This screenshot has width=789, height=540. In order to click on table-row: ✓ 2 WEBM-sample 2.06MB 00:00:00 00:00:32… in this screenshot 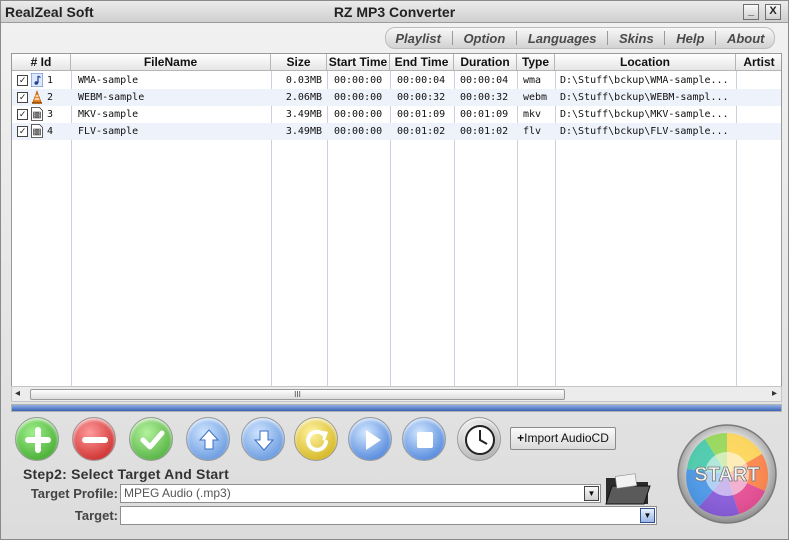, I will do `click(396, 97)`.